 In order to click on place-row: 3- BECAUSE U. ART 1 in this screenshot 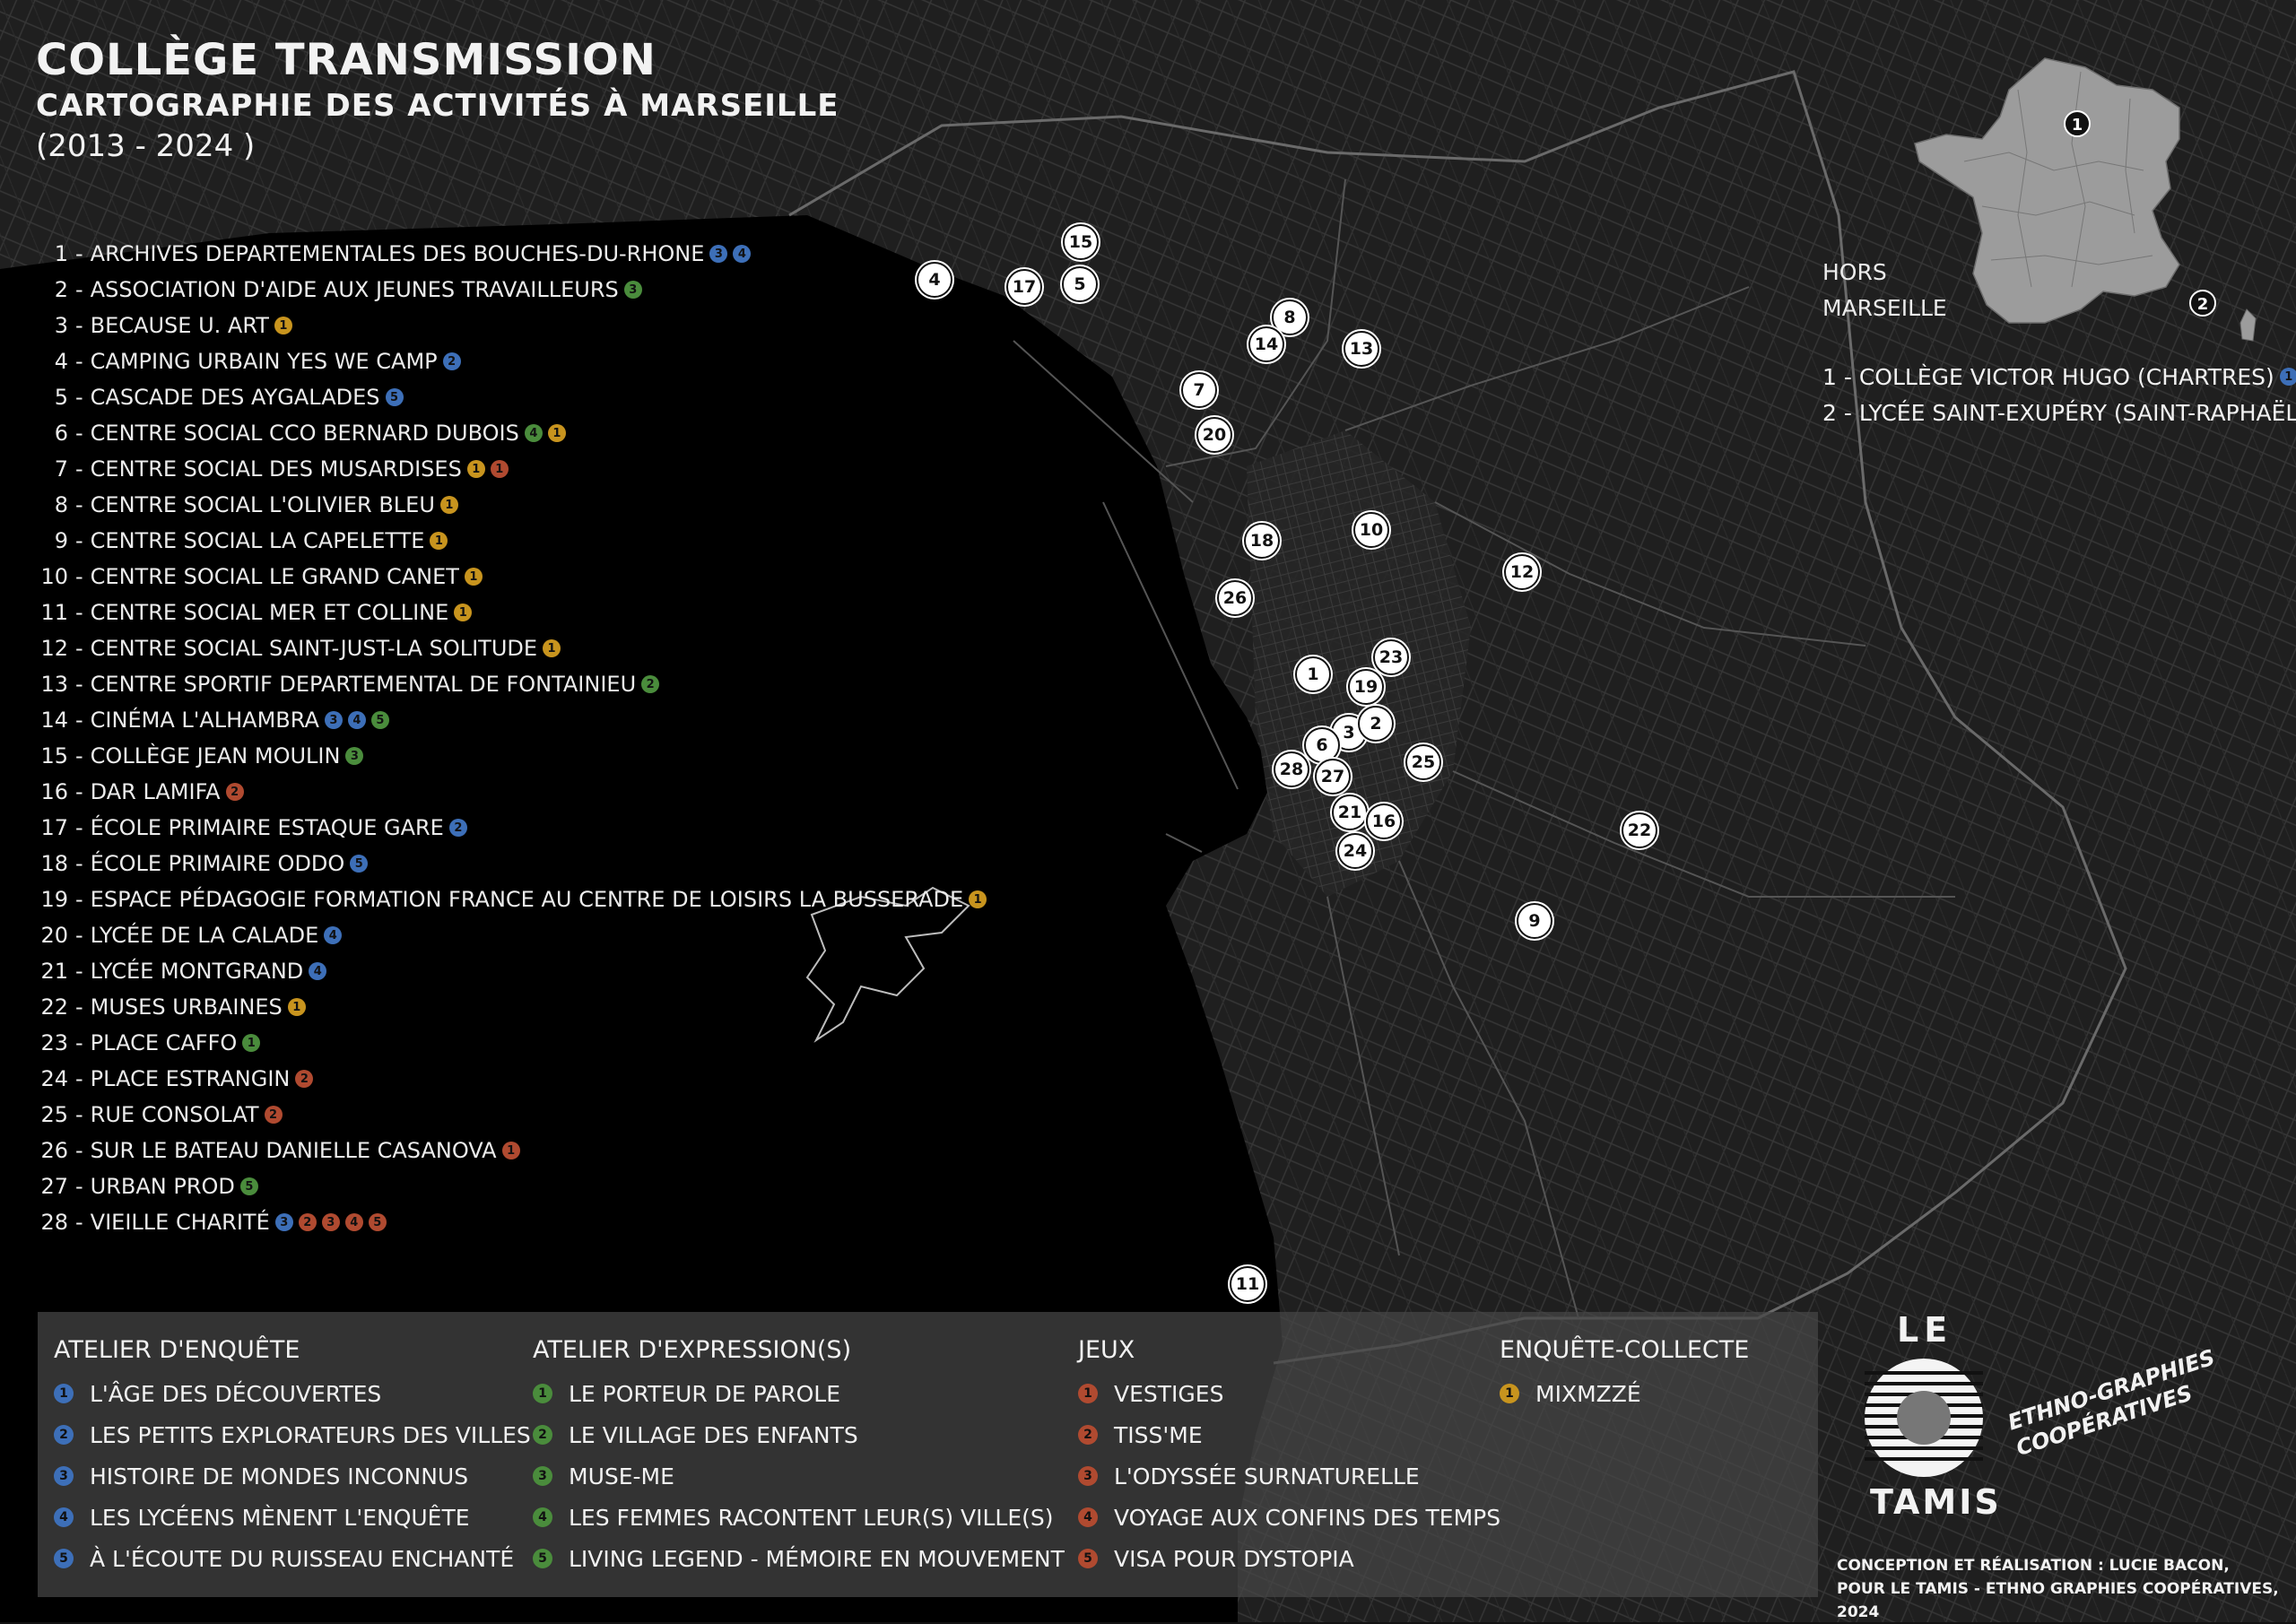, I will do `click(511, 325)`.